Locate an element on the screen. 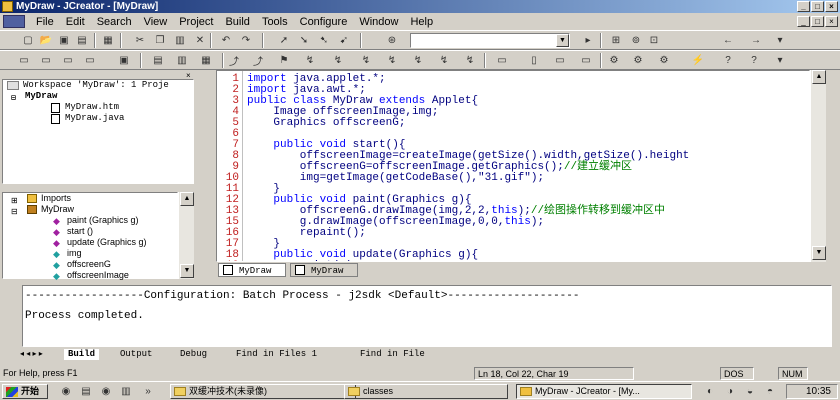 The height and width of the screenshot is (400, 840). replace-icon: ⊚ is located at coordinates (636, 40).